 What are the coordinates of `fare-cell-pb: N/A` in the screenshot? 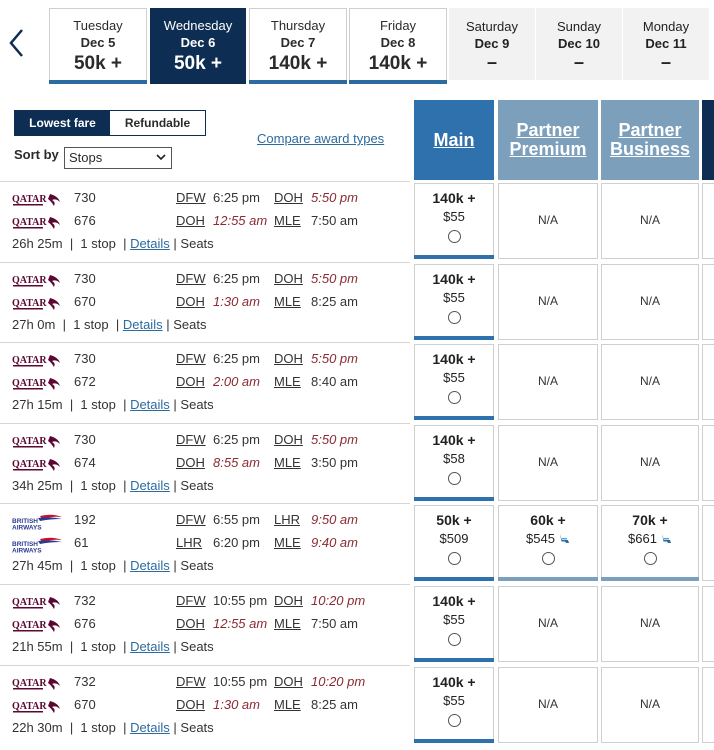 It's located at (650, 301).